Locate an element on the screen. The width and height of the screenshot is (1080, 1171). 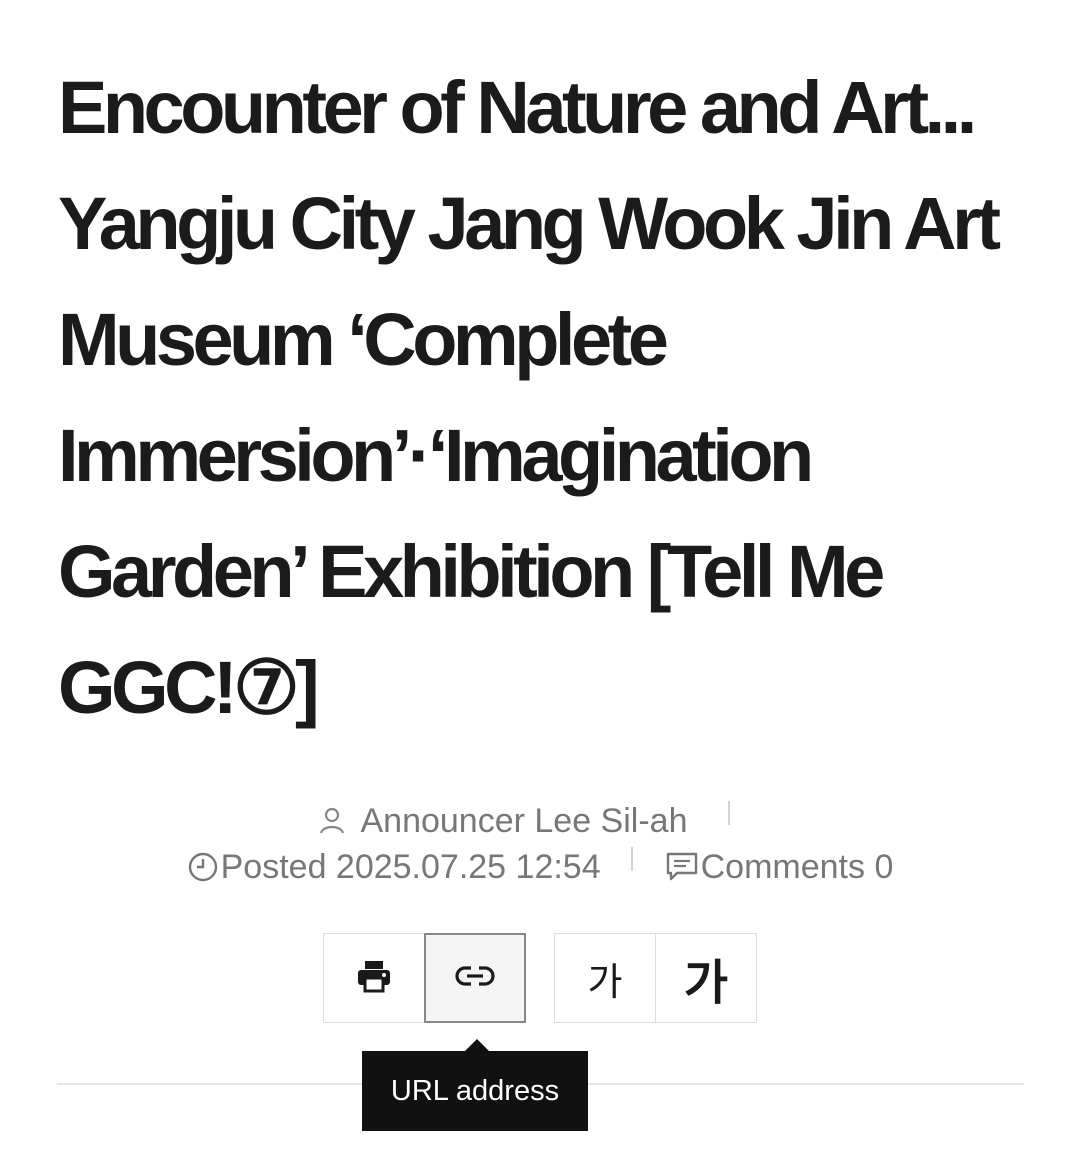
posted-info: Posted 2025.07.25 12:54 is located at coordinates (394, 867).